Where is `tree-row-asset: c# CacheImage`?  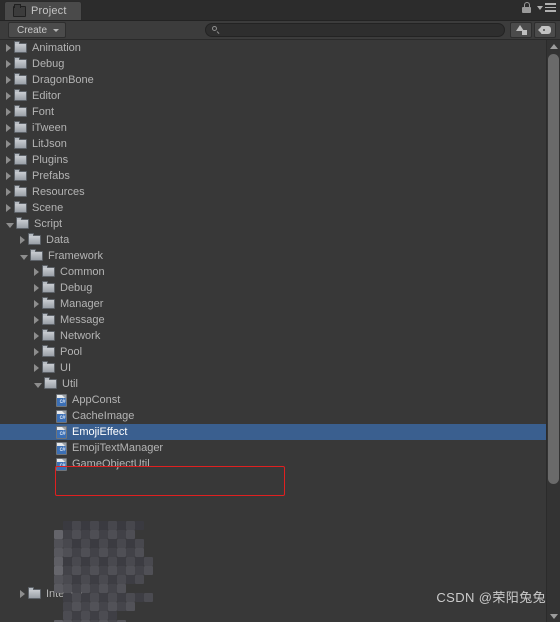 tree-row-asset: c# CacheImage is located at coordinates (280, 416).